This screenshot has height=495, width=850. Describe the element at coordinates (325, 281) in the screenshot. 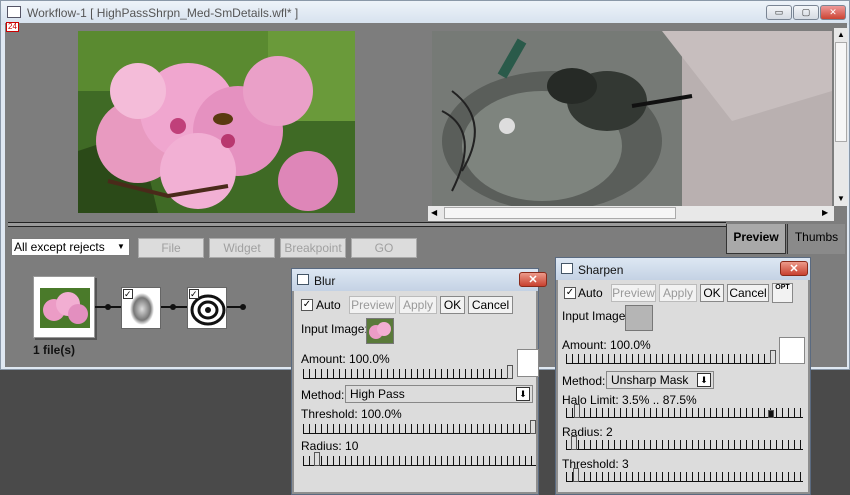

I see `blur-dialog-title: Blur` at that location.